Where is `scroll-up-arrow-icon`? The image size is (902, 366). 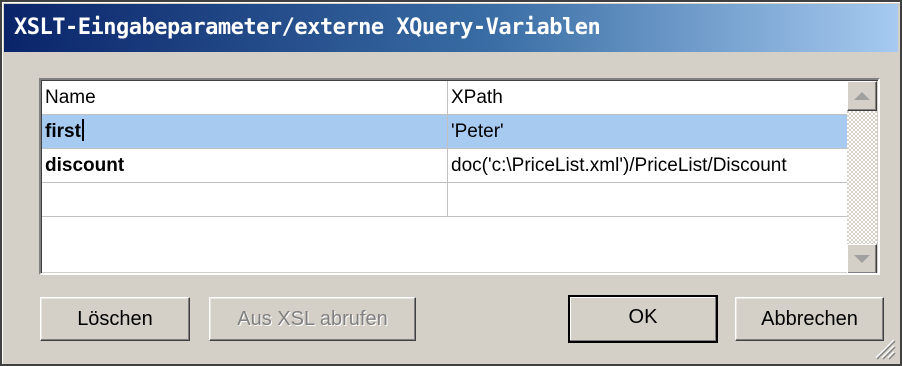
scroll-up-arrow-icon is located at coordinates (862, 96).